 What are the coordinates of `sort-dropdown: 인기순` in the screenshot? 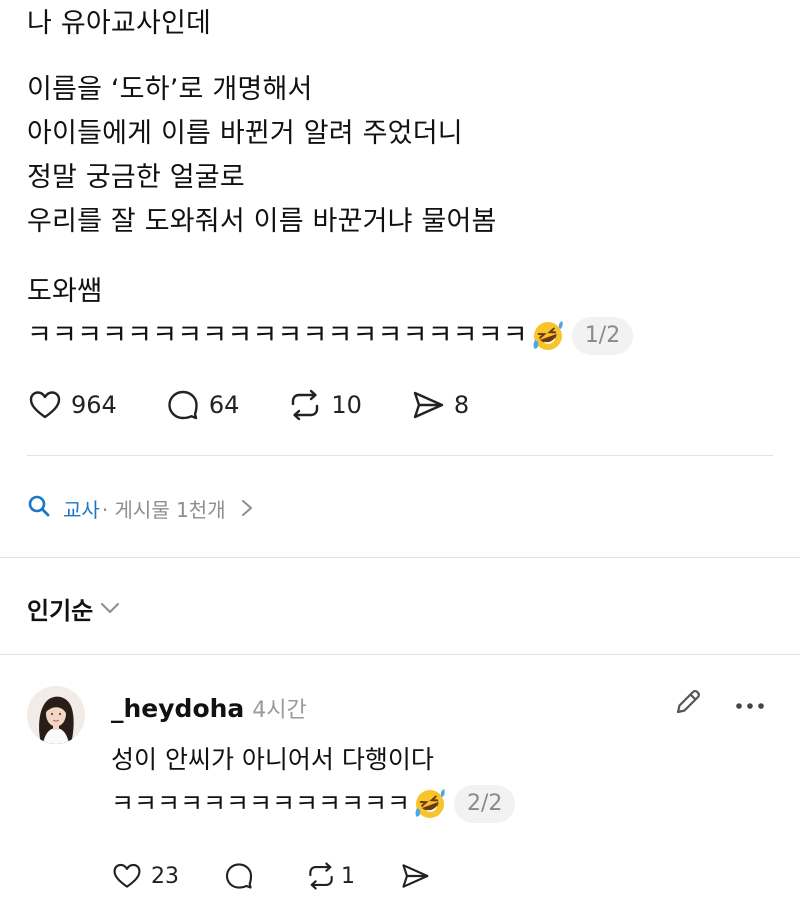 It's located at (74, 608).